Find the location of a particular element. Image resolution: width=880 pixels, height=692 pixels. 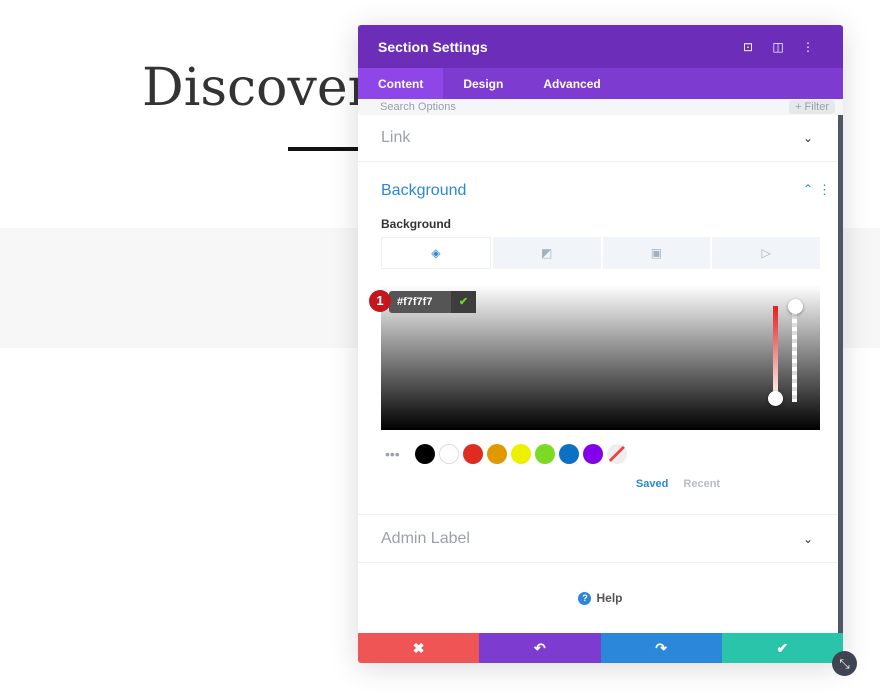

save-button: ✔ is located at coordinates (782, 648).